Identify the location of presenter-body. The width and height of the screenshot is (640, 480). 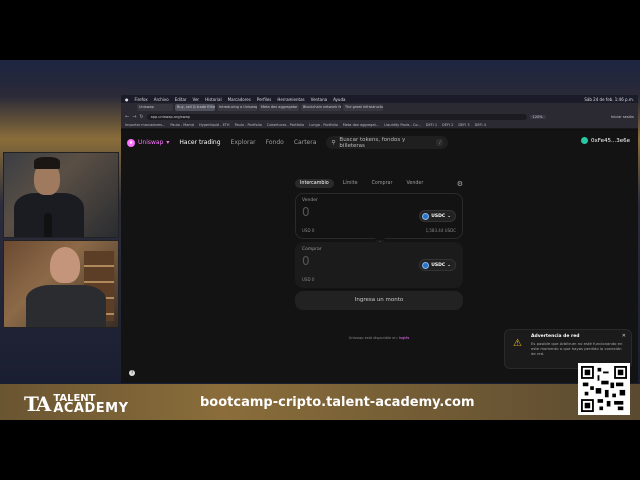
(66, 306).